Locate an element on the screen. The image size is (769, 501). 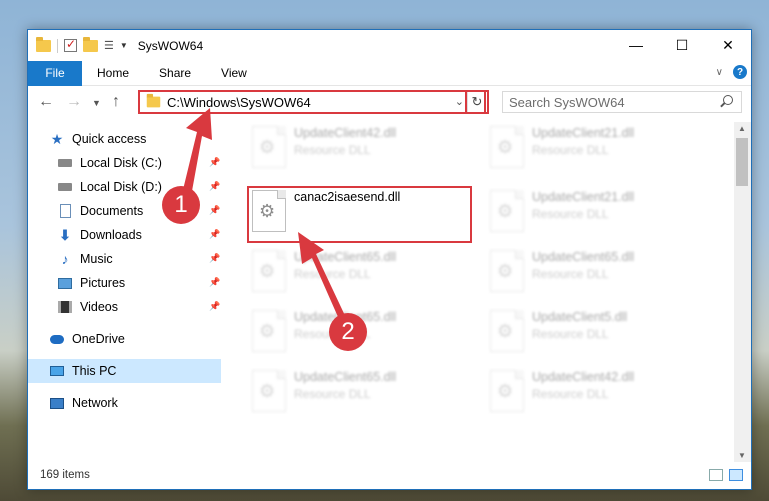
network-icon is located at coordinates (57, 403).